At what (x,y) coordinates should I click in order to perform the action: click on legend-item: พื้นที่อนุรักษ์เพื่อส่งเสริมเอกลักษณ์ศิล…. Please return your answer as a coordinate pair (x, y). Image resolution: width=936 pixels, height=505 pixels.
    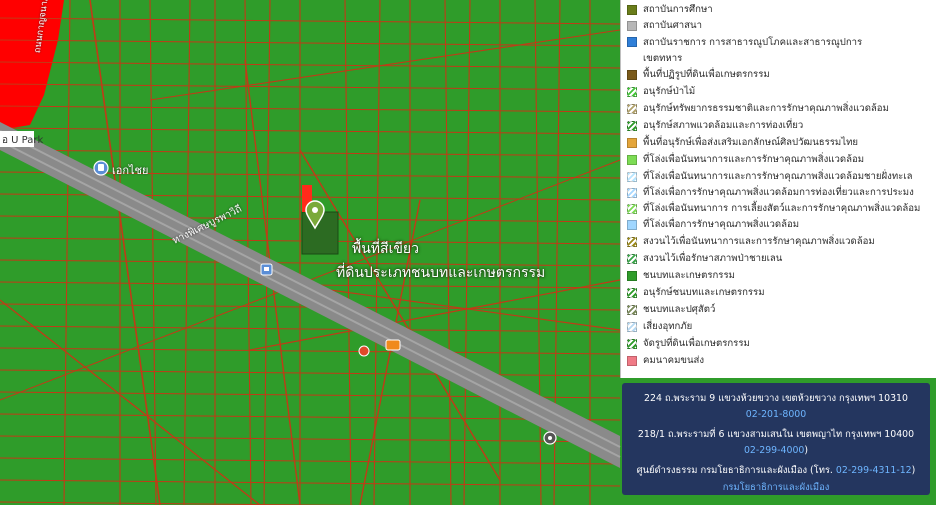
    Looking at the image, I should click on (780, 143).